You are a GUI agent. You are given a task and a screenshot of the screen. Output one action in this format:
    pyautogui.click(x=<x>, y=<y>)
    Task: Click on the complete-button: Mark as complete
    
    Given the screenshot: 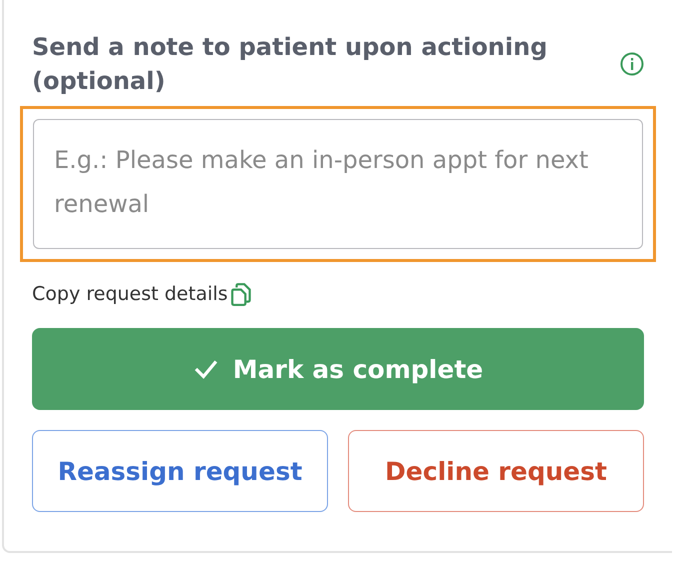 What is the action you would take?
    pyautogui.click(x=338, y=369)
    